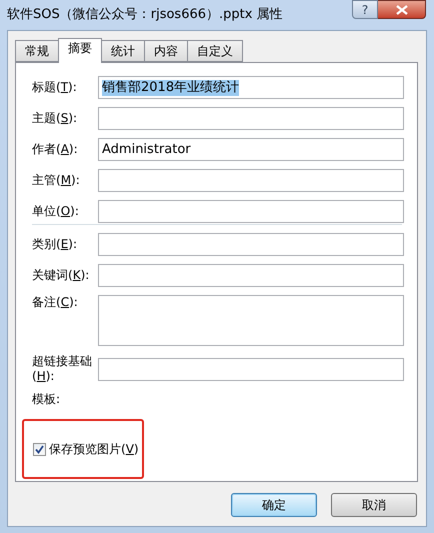 This screenshot has height=533, width=434. I want to click on close-icon, so click(402, 9).